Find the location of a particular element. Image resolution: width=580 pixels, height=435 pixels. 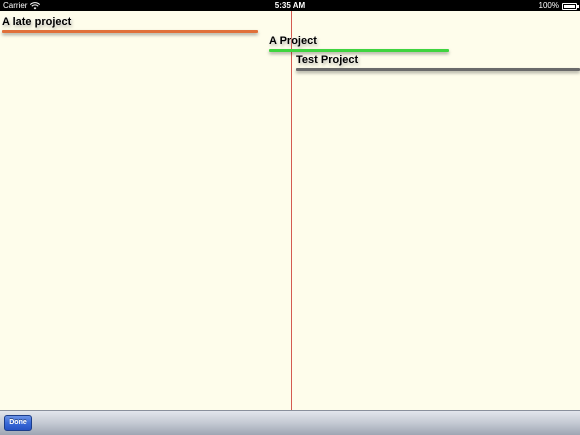

battery-percent: 100% is located at coordinates (548, 5).